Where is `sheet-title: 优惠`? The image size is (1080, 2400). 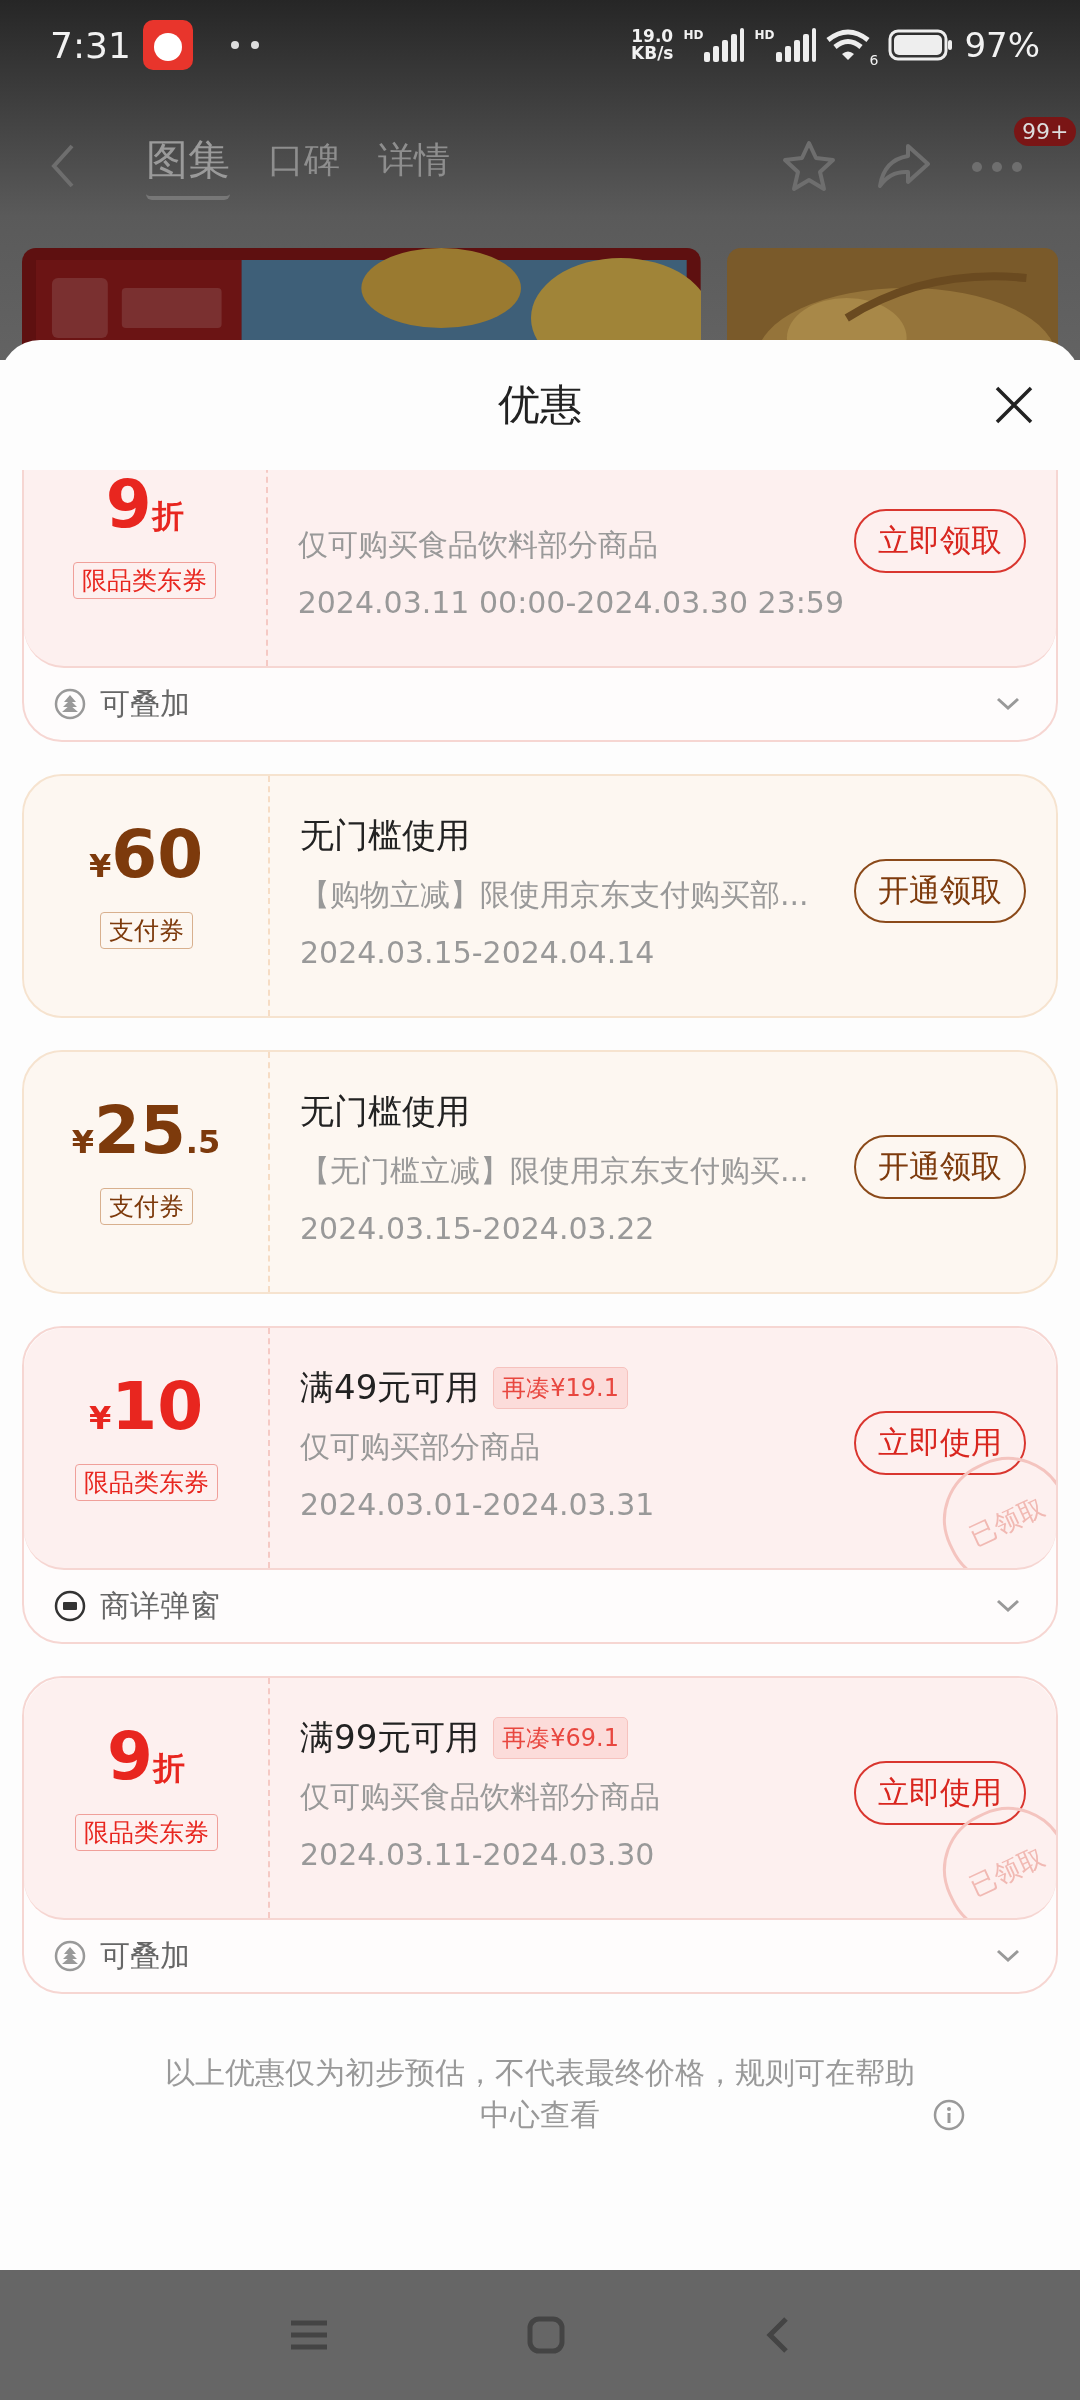 sheet-title: 优惠 is located at coordinates (540, 405).